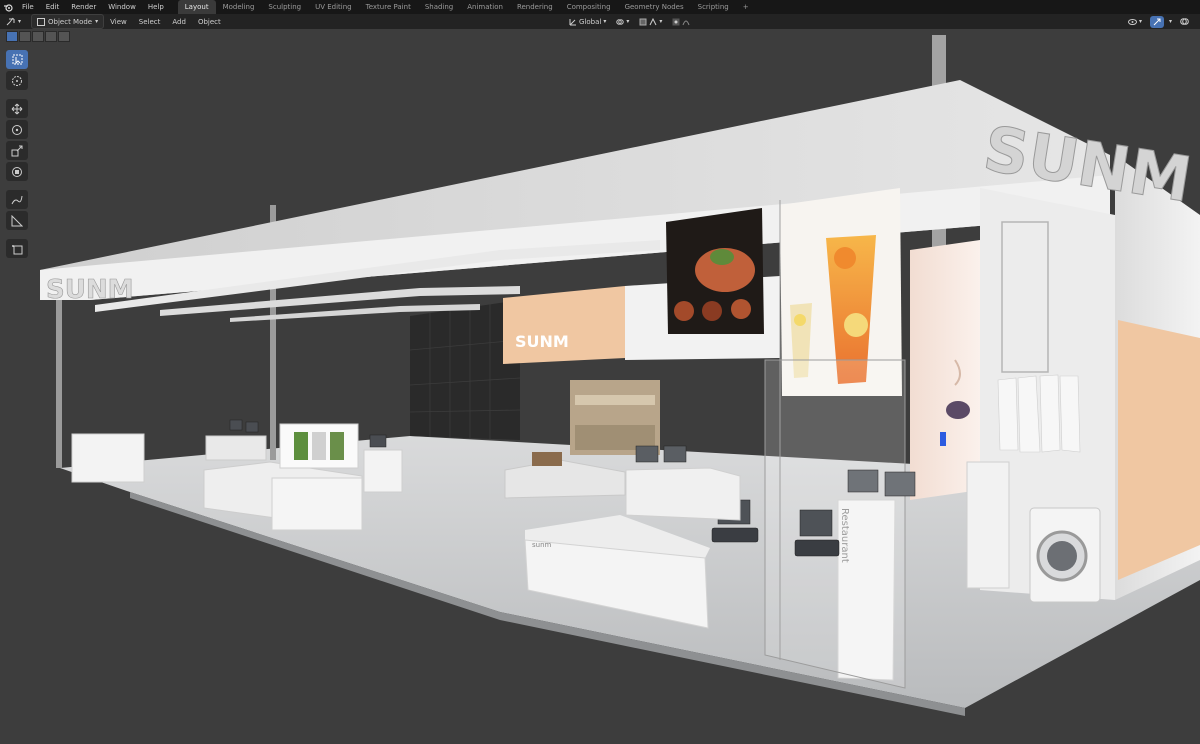 The image size is (1200, 744). Describe the element at coordinates (1132, 21) in the screenshot. I see `eye-icon` at that location.